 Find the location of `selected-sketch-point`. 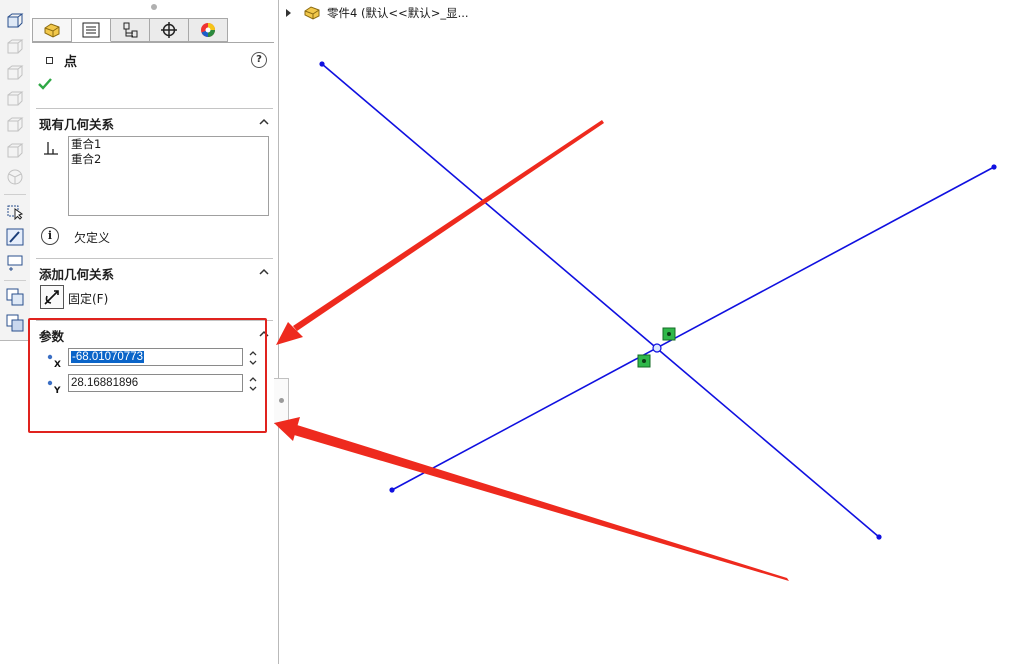

selected-sketch-point is located at coordinates (657, 348).